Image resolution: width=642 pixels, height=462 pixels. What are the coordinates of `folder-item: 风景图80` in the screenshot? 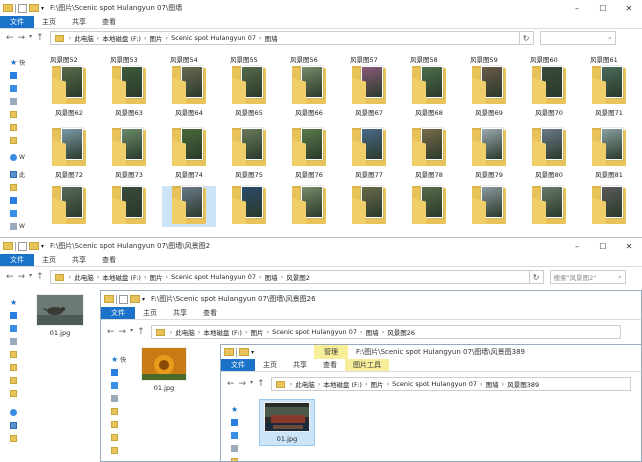 It's located at (549, 153).